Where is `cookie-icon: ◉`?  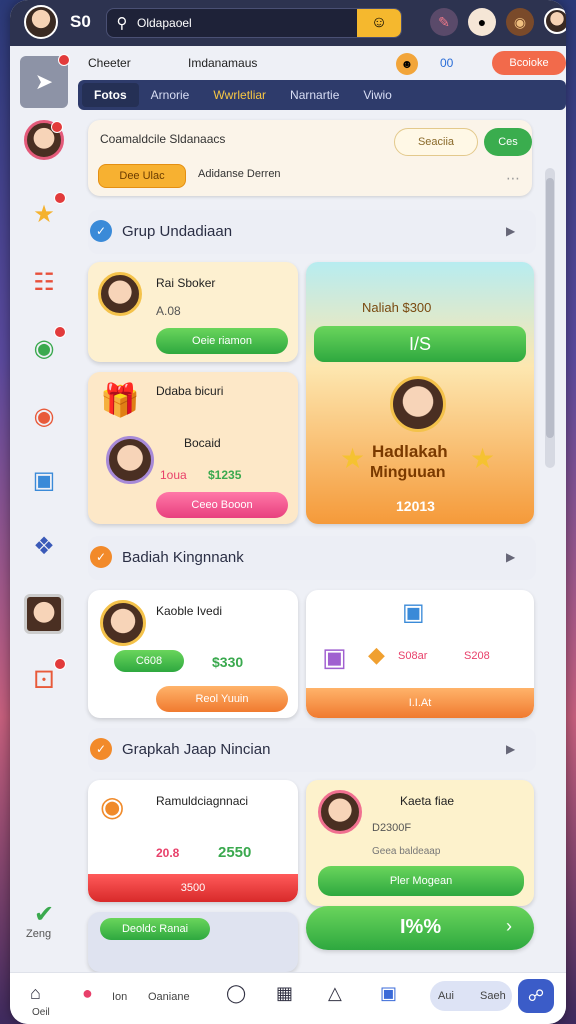
cookie-icon: ◉ is located at coordinates (520, 22).